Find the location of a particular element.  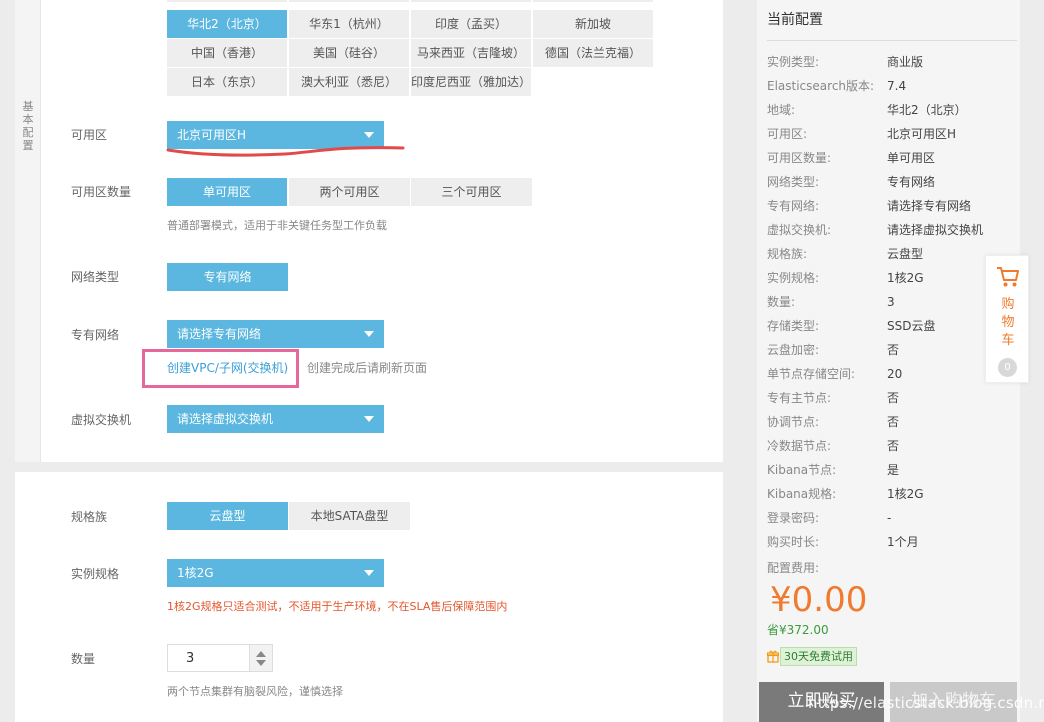

shopping-cart-icon is located at coordinates (1008, 277).